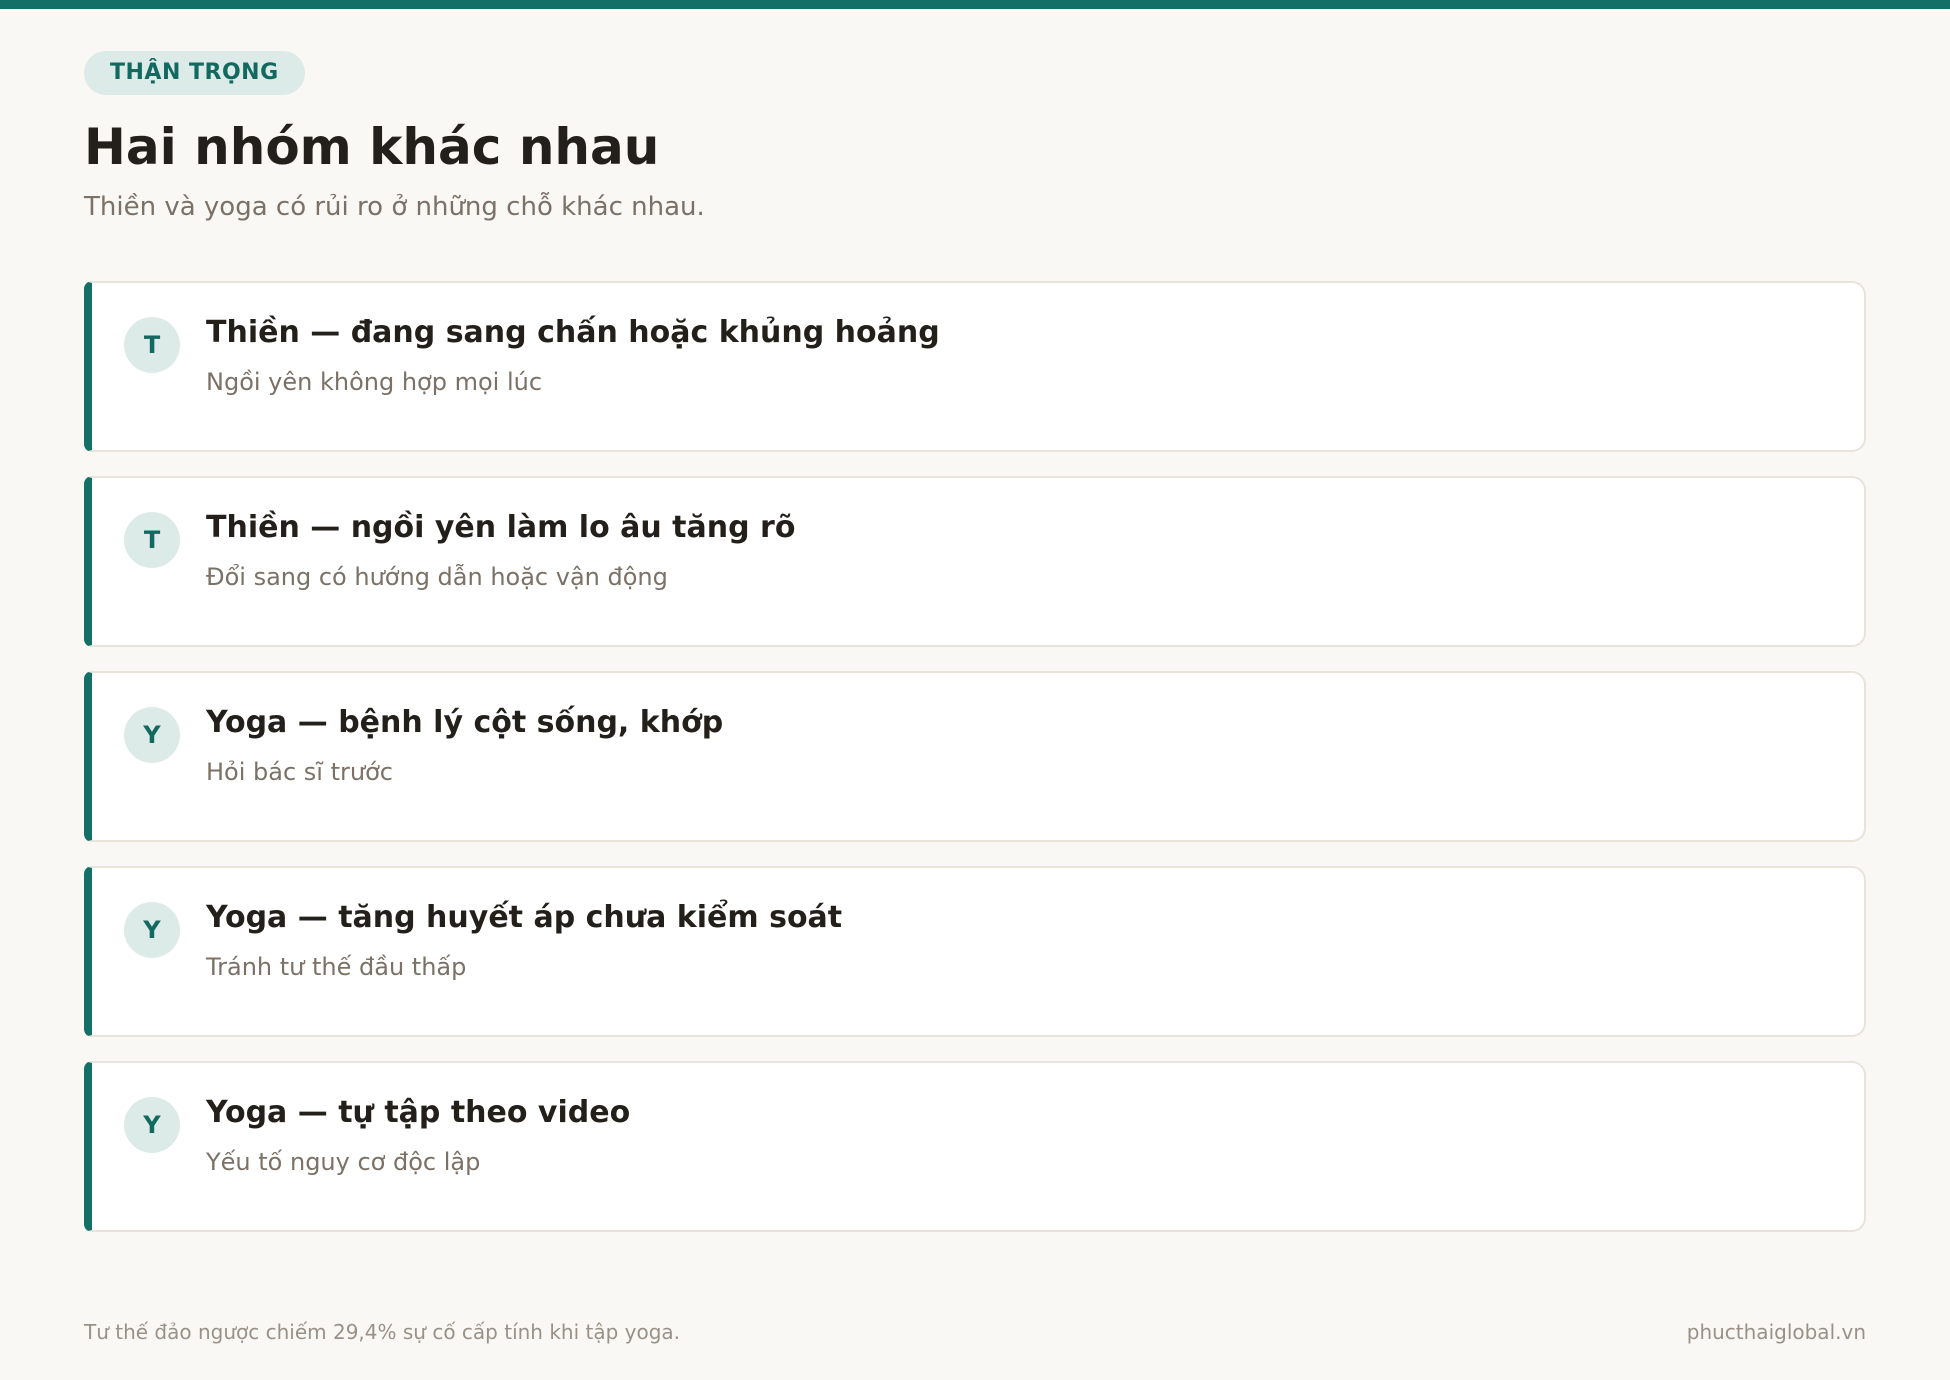  What do you see at coordinates (975, 4) in the screenshot?
I see `top-accent-bar` at bounding box center [975, 4].